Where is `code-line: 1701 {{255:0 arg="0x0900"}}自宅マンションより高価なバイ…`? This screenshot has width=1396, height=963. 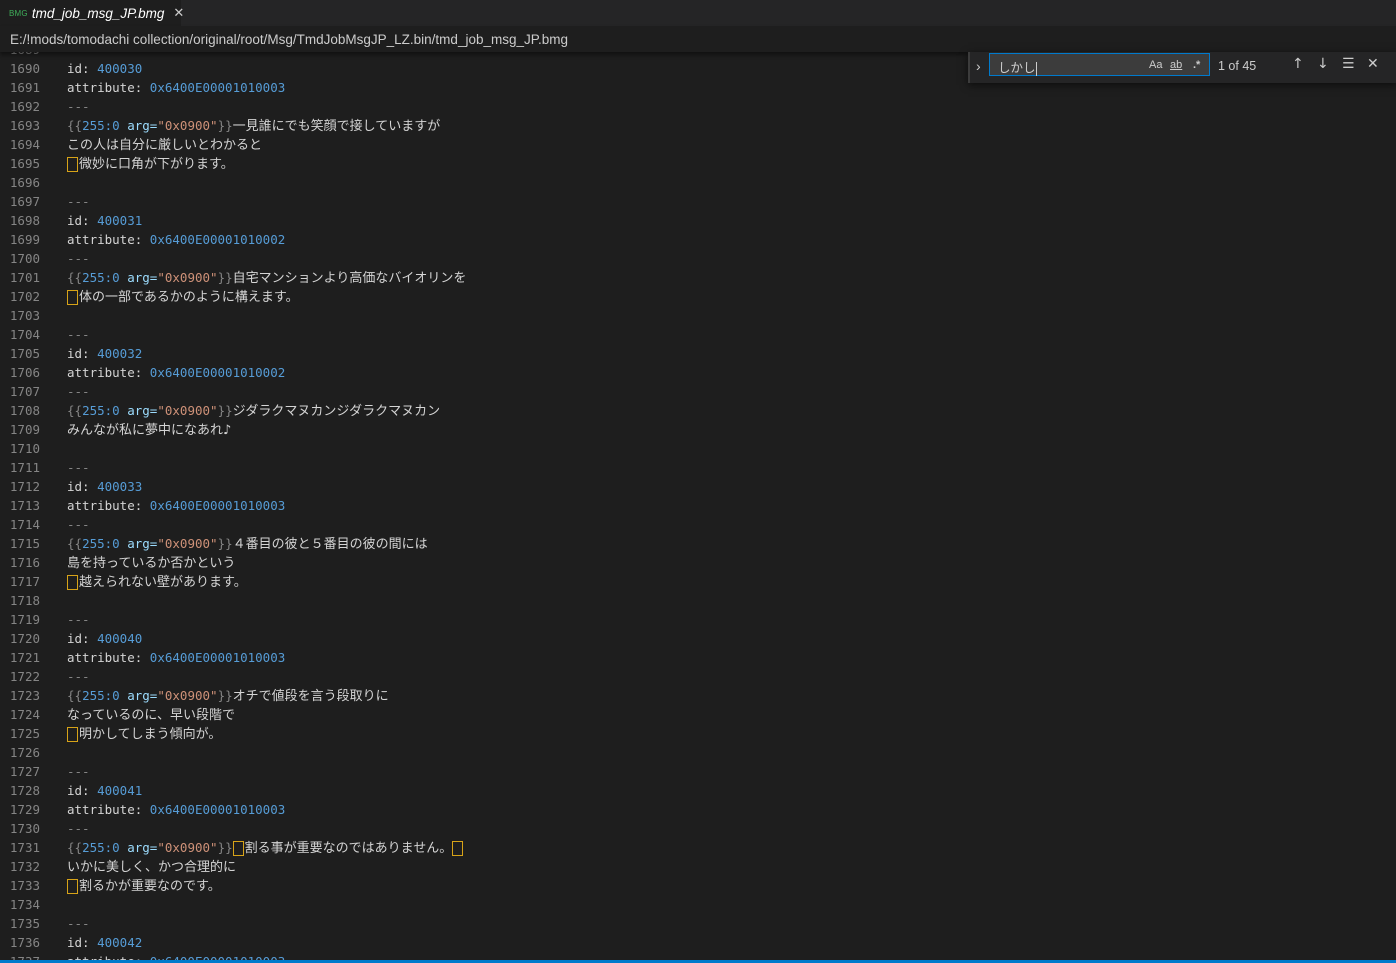 code-line: 1701 {{255:0 arg="0x0900"}}自宅マンションより高価なバイ… is located at coordinates (698, 277).